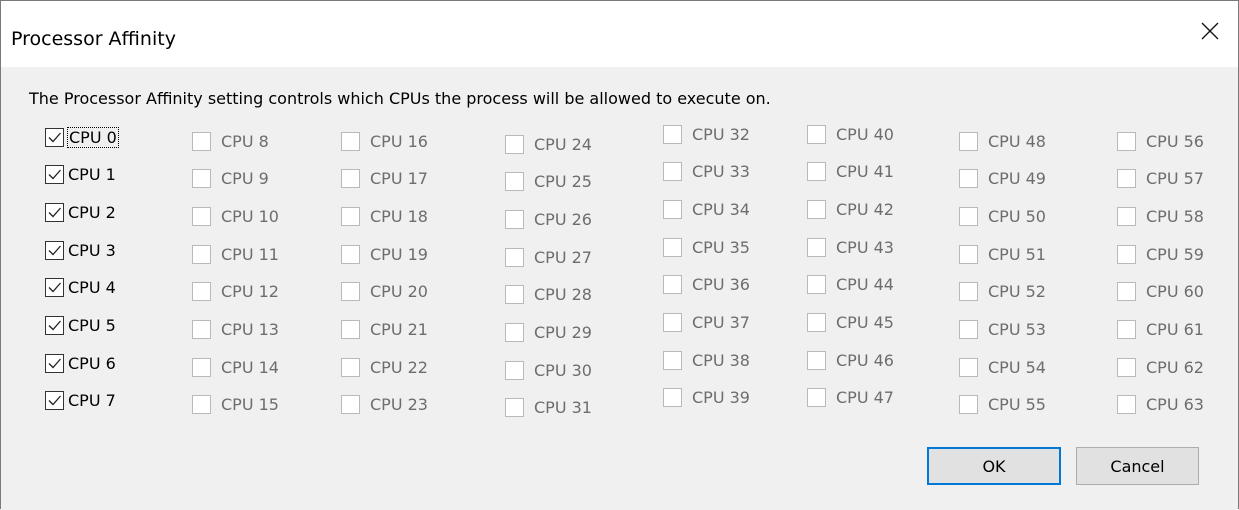  Describe the element at coordinates (721, 134) in the screenshot. I see `cpu-label: CPU 32` at that location.